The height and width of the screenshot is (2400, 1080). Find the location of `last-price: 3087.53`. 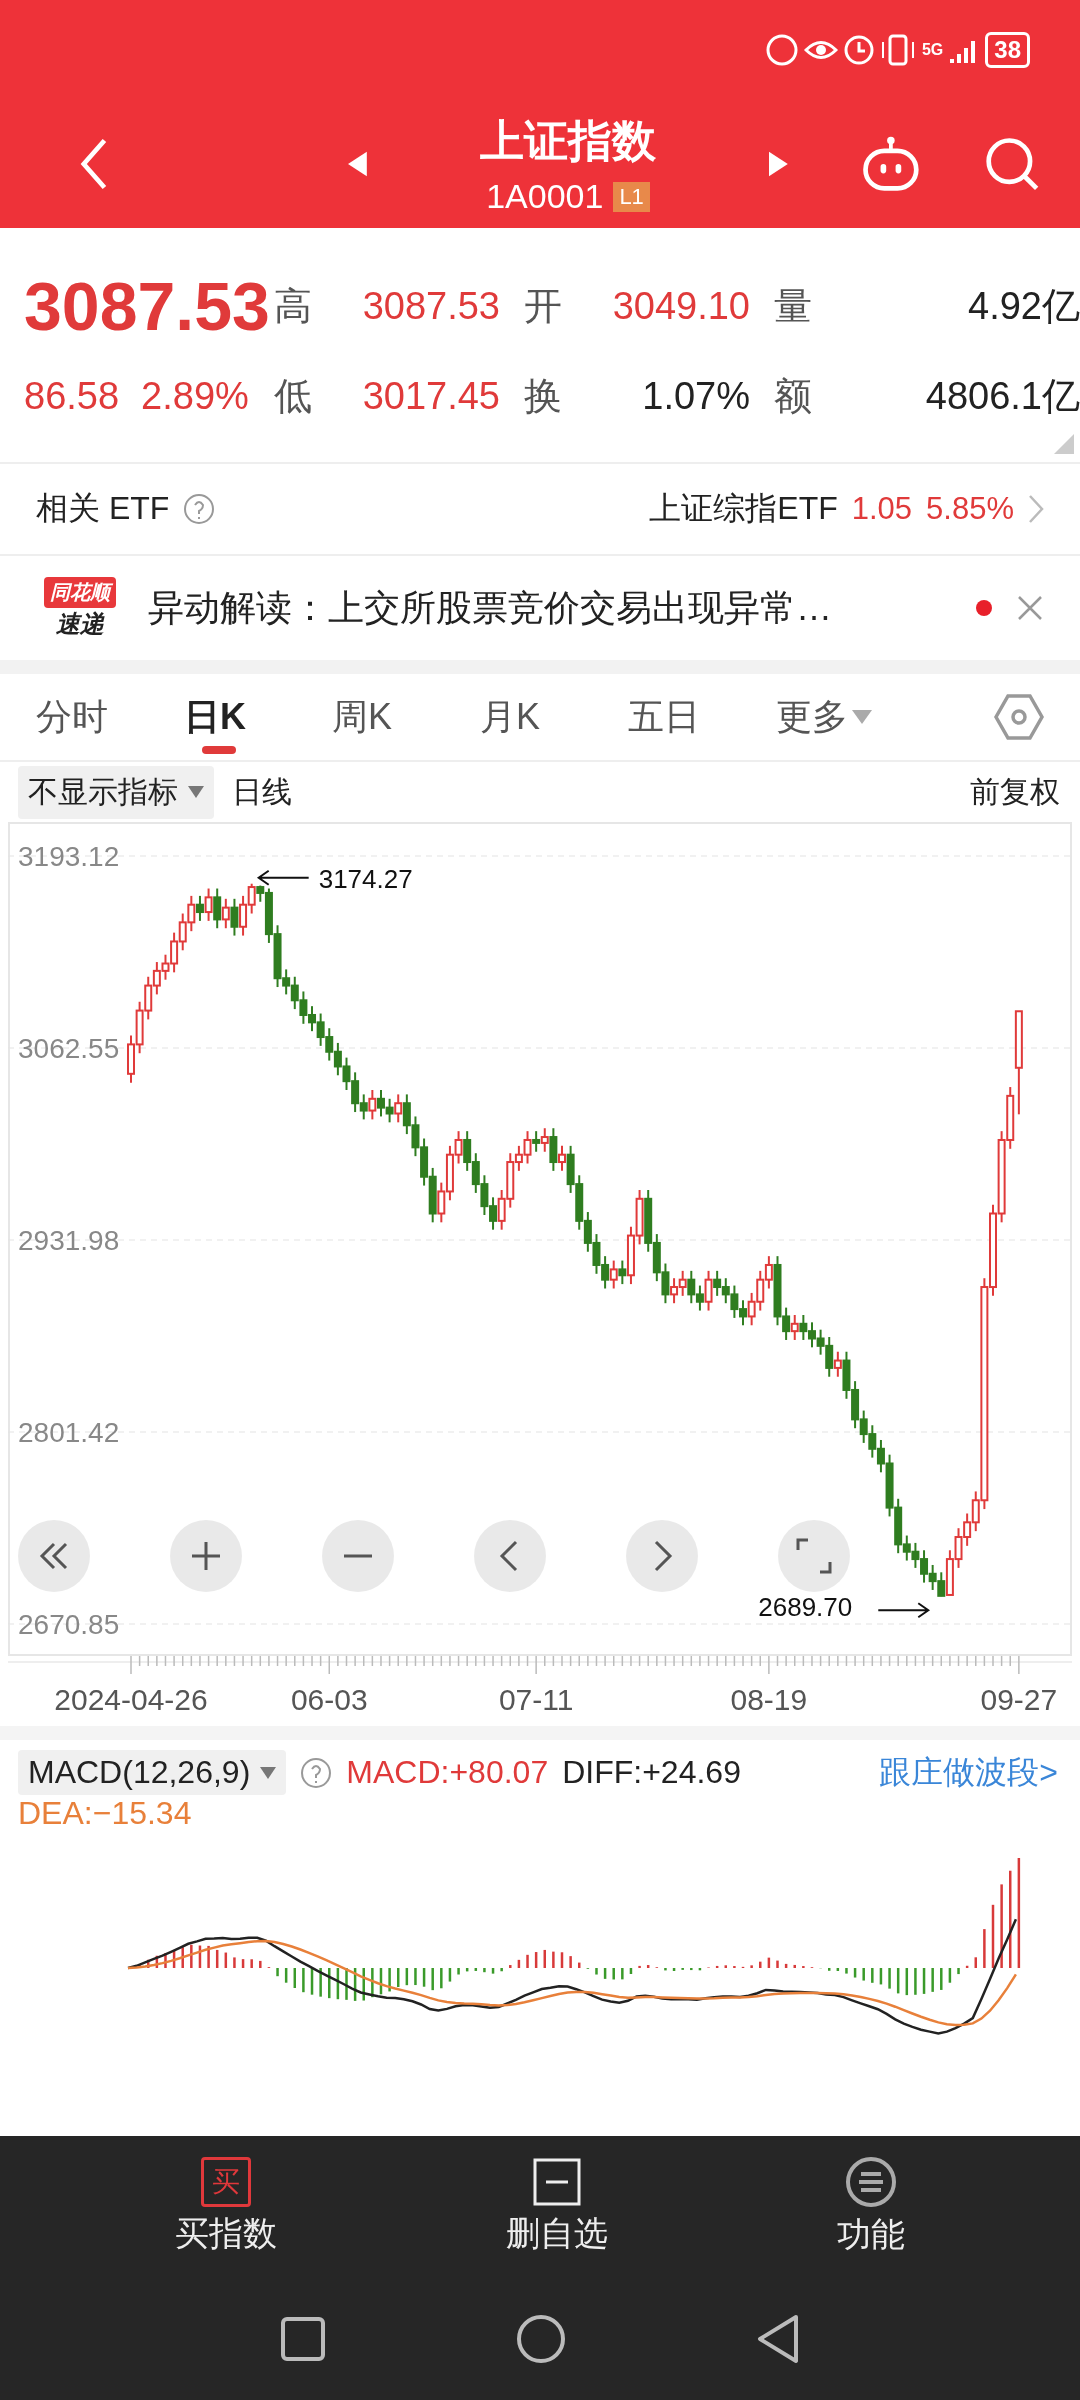

last-price: 3087.53 is located at coordinates (147, 306).